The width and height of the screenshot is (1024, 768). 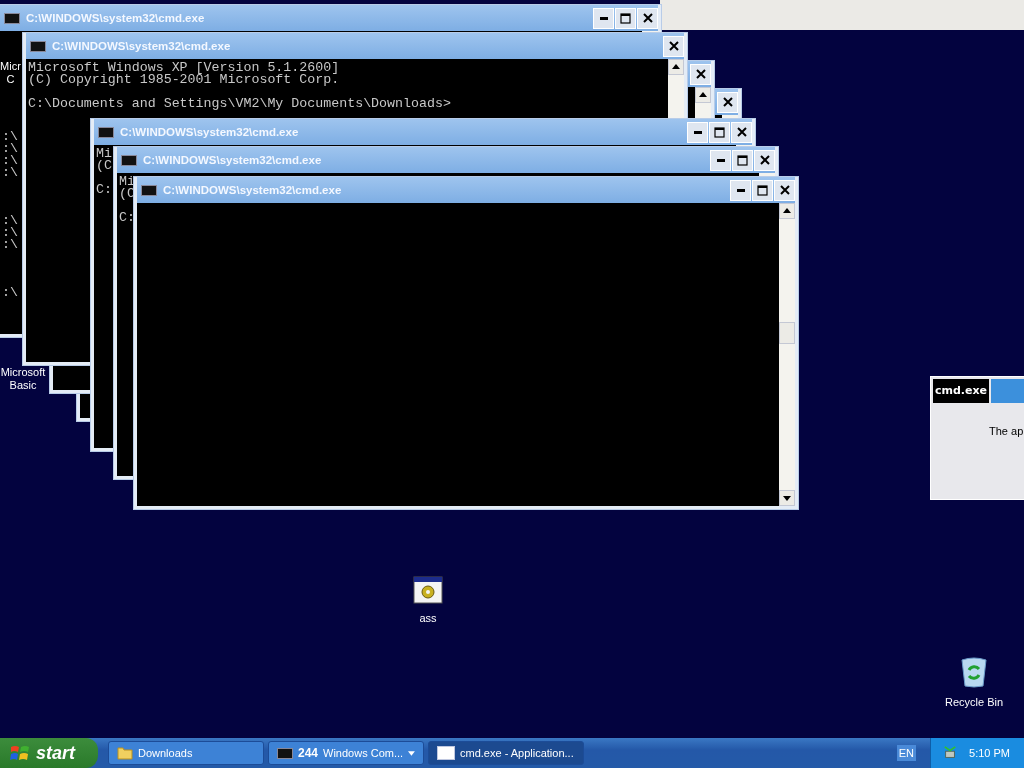 What do you see at coordinates (989, 753) in the screenshot?
I see `clock: 5:10 PM` at bounding box center [989, 753].